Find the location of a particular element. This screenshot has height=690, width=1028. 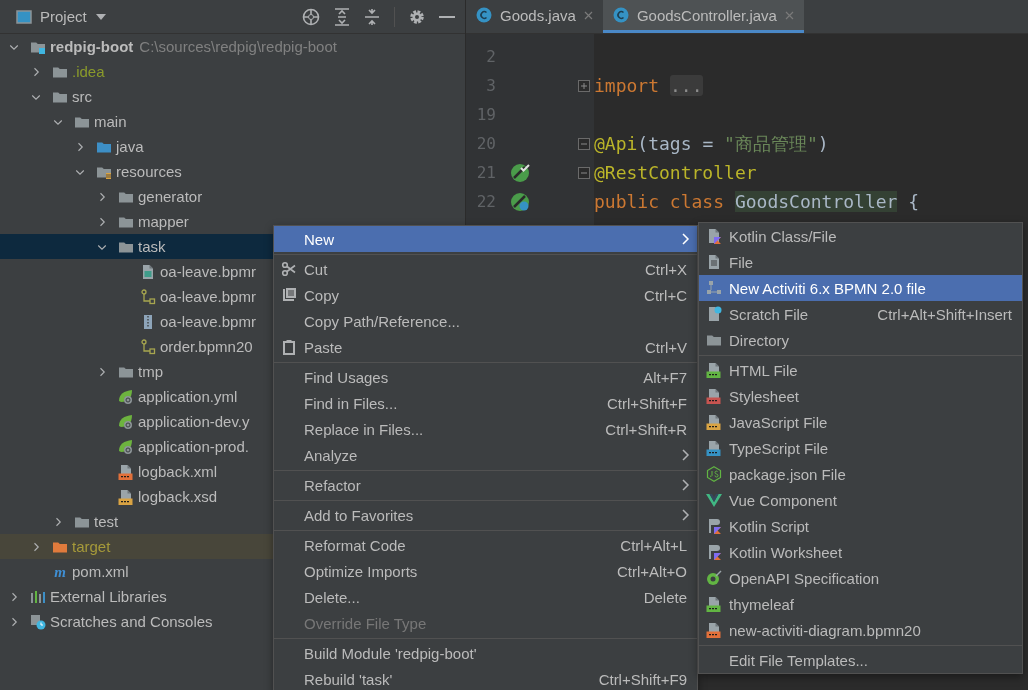

menu-item: Analyze is located at coordinates (485, 455).